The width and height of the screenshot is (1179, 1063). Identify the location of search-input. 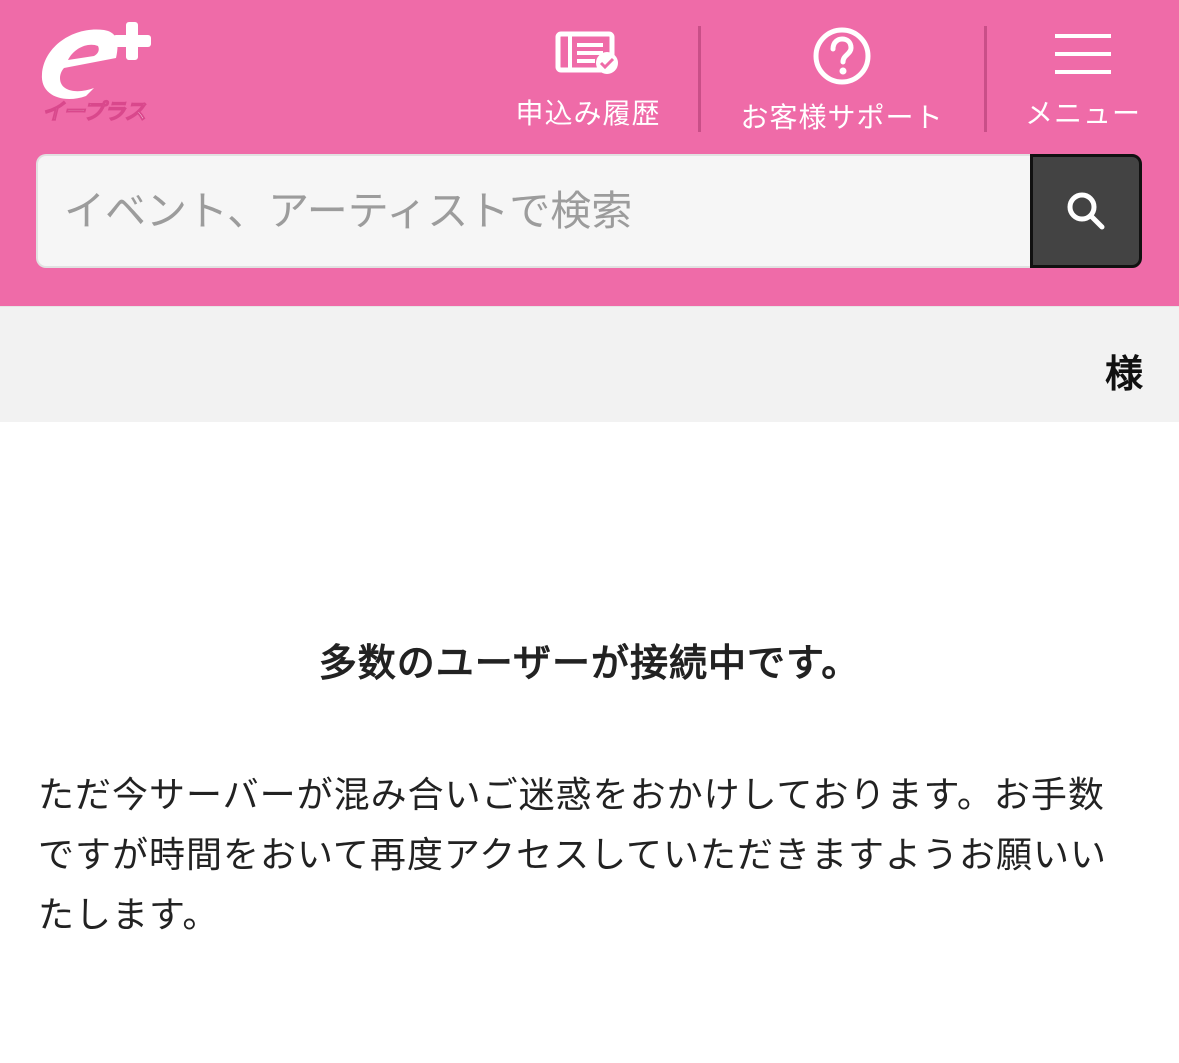
(533, 211).